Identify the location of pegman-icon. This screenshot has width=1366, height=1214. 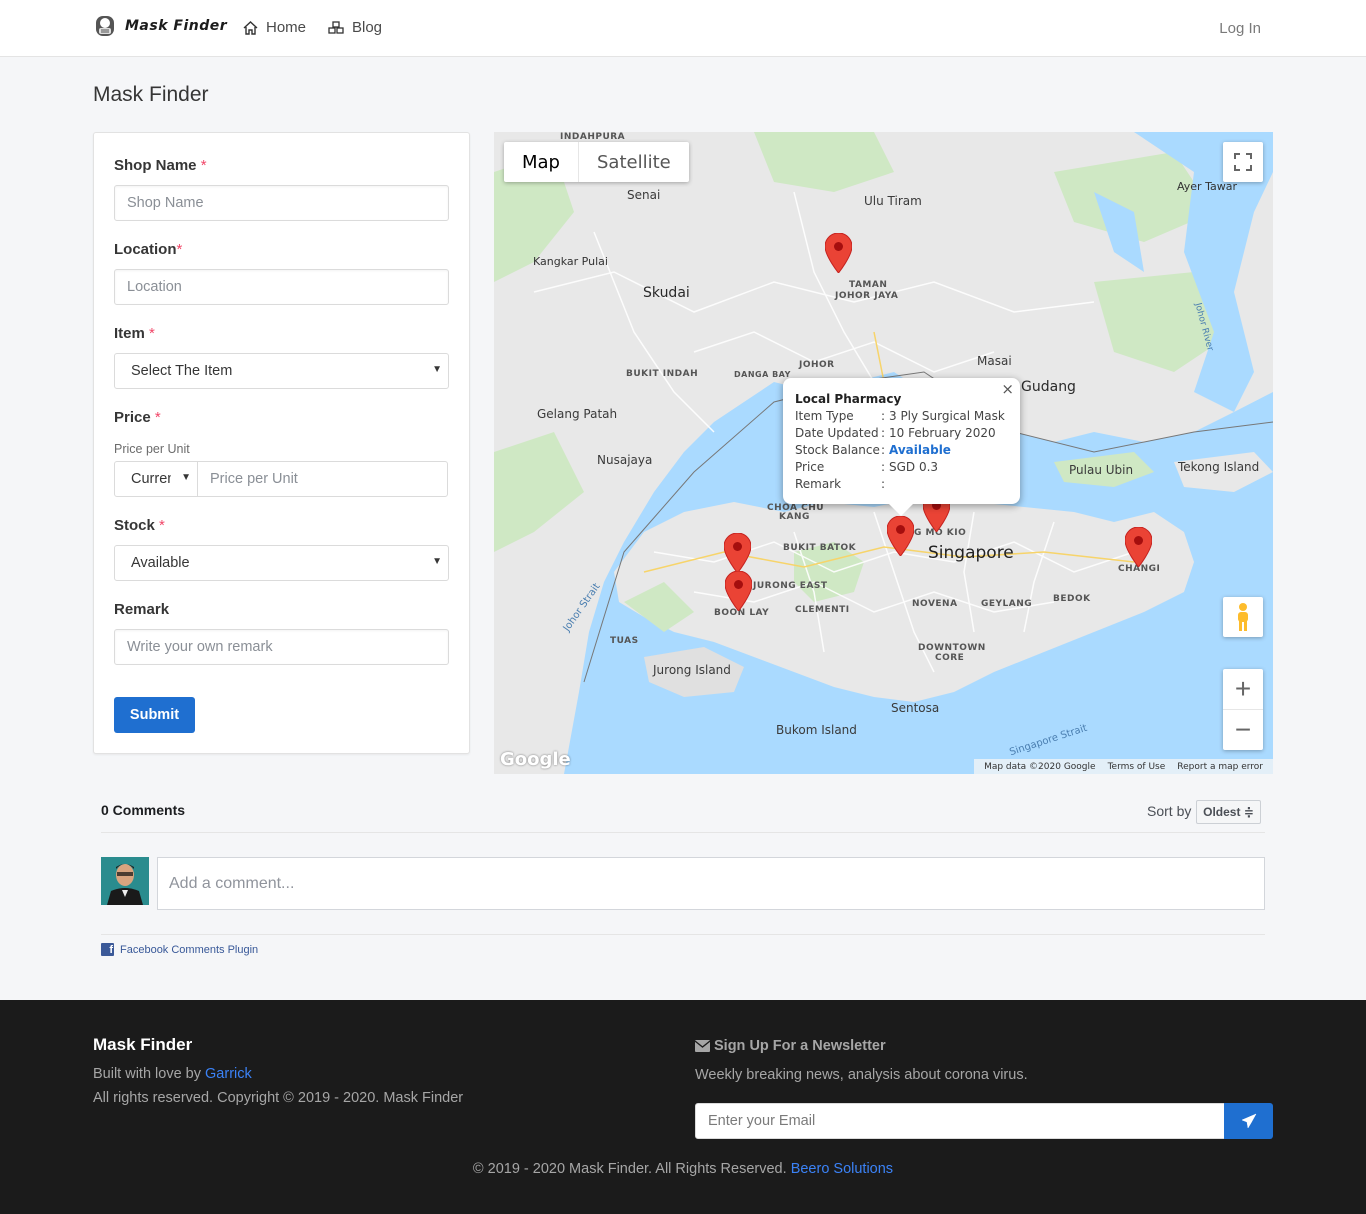
(1243, 617).